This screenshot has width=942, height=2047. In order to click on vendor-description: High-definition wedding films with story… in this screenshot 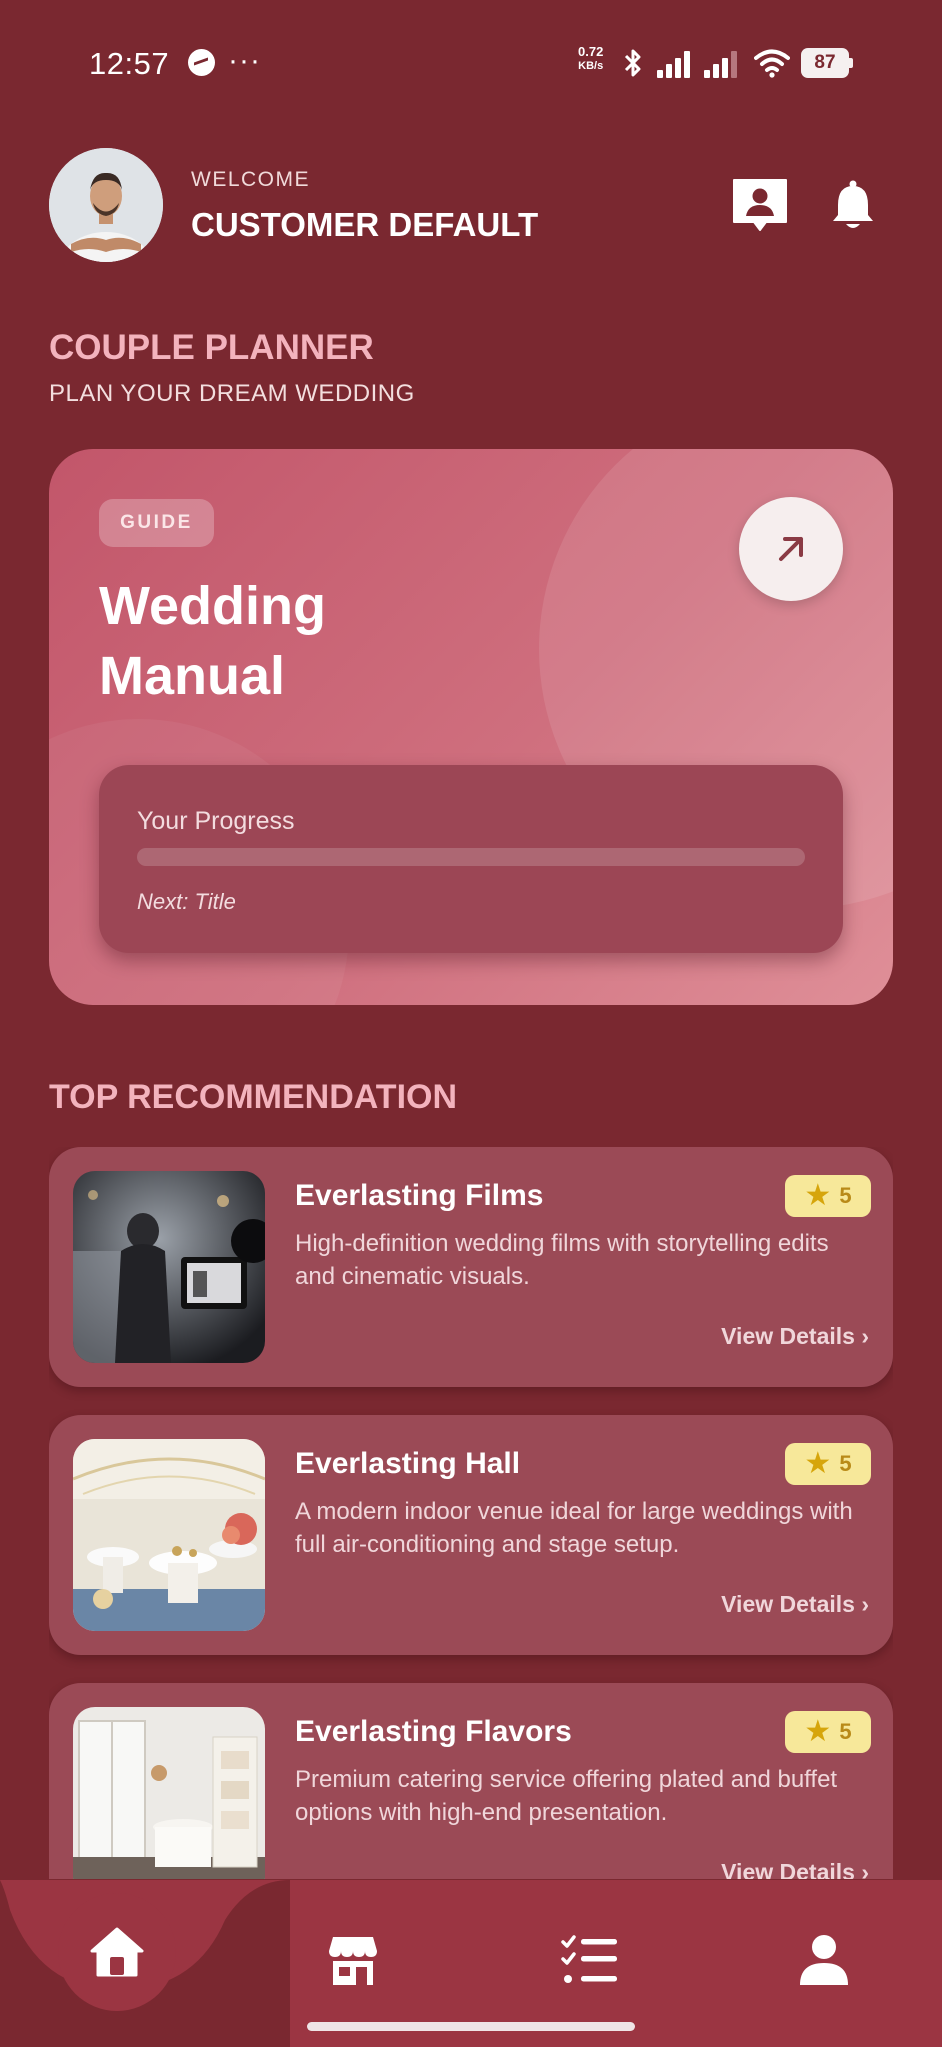, I will do `click(562, 1260)`.